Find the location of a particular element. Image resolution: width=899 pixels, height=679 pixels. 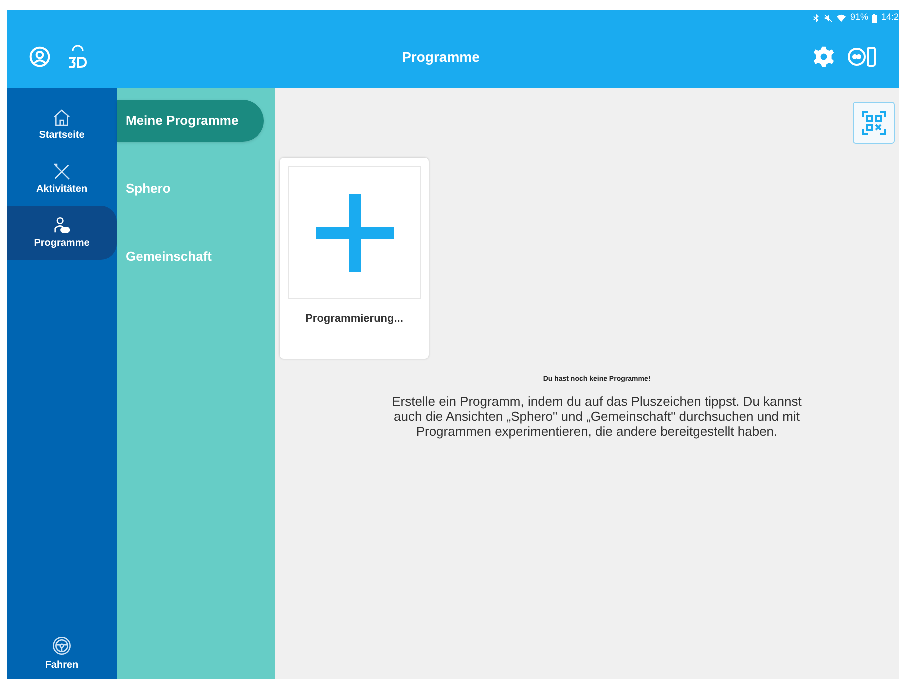

robot-connect-icon is located at coordinates (862, 57).